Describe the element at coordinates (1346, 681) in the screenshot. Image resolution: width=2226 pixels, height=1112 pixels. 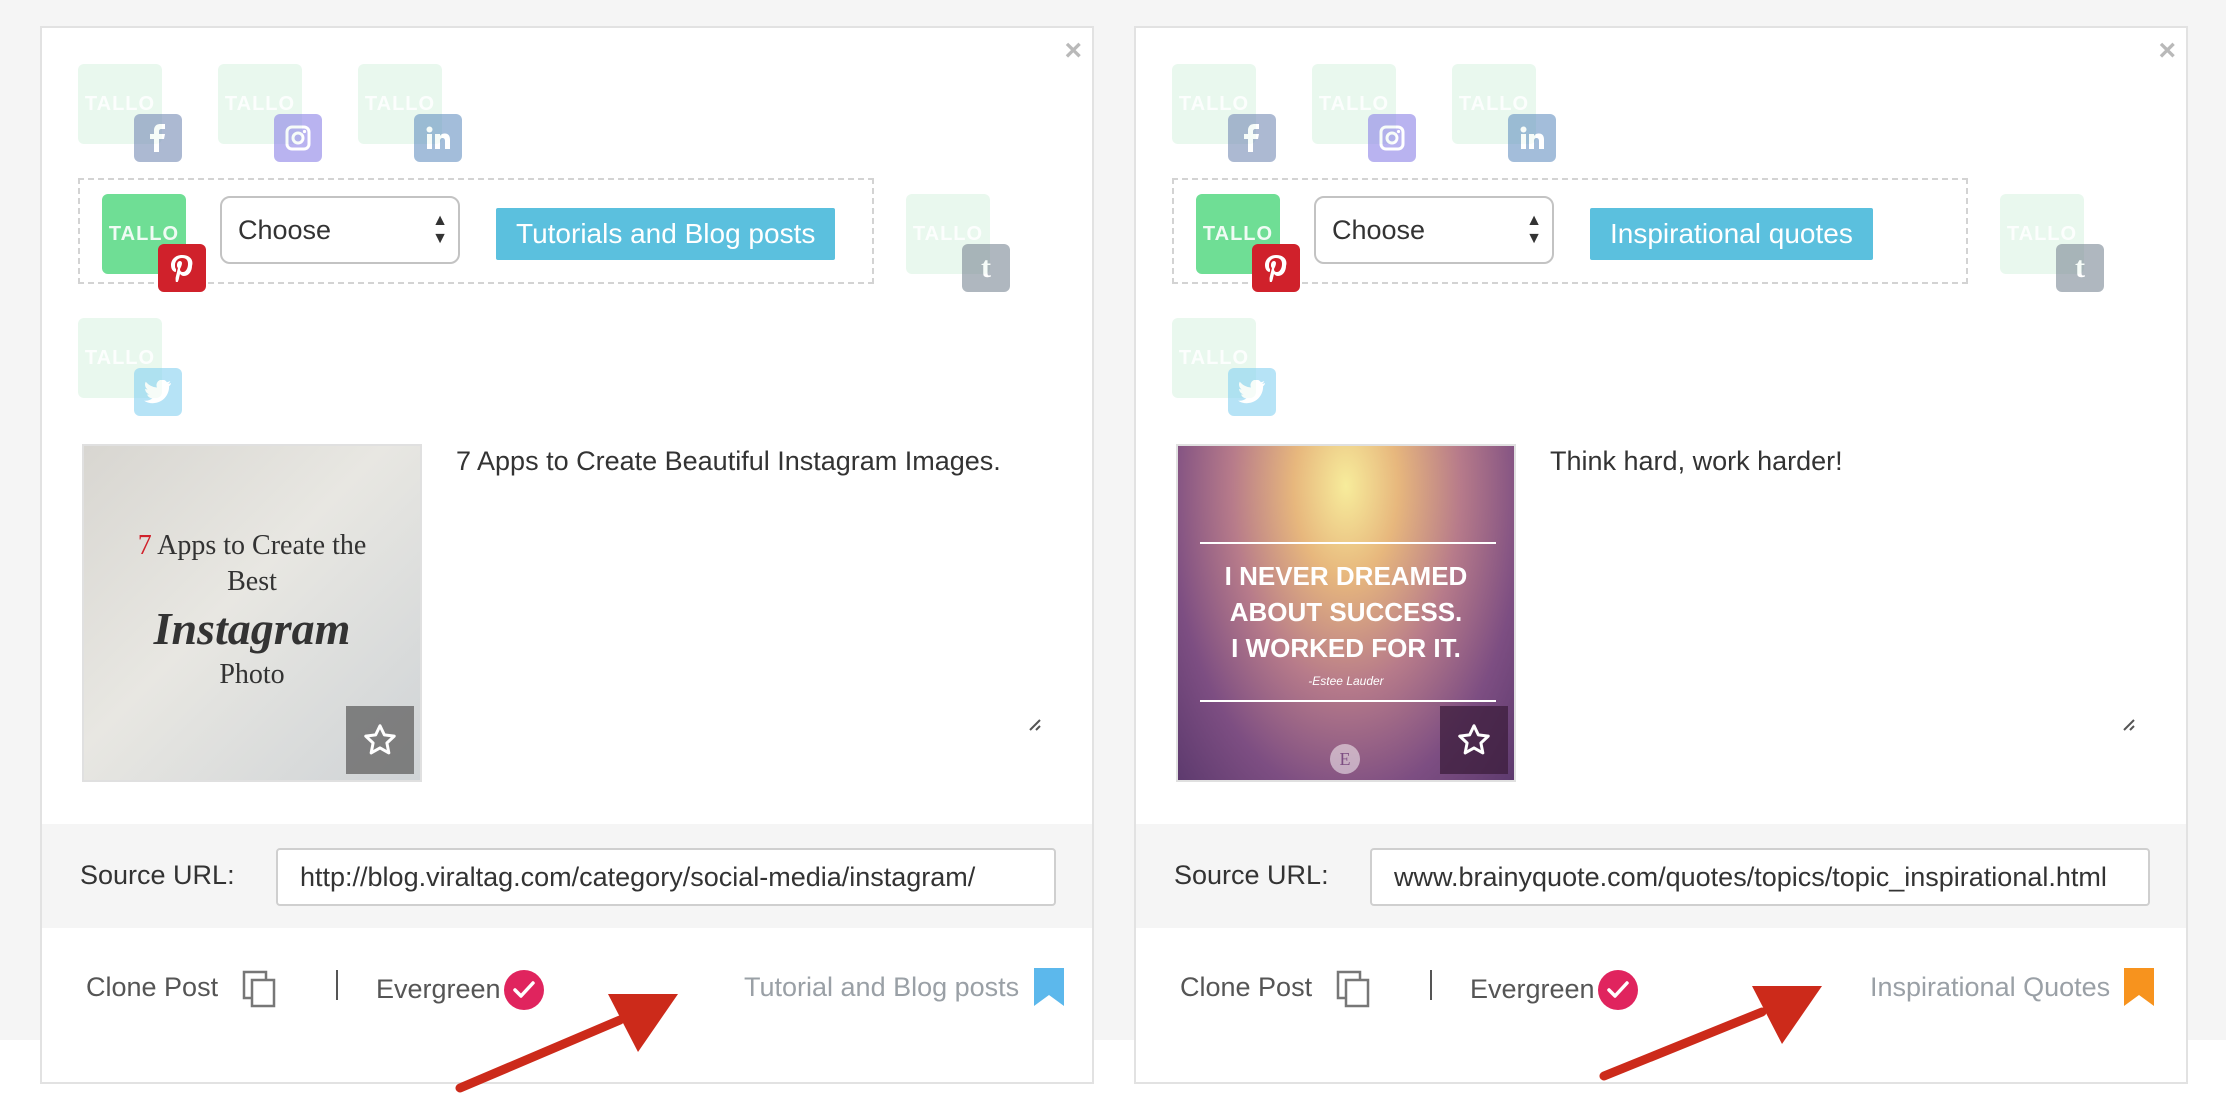
I see `quote-author: -Estee Lauder` at that location.